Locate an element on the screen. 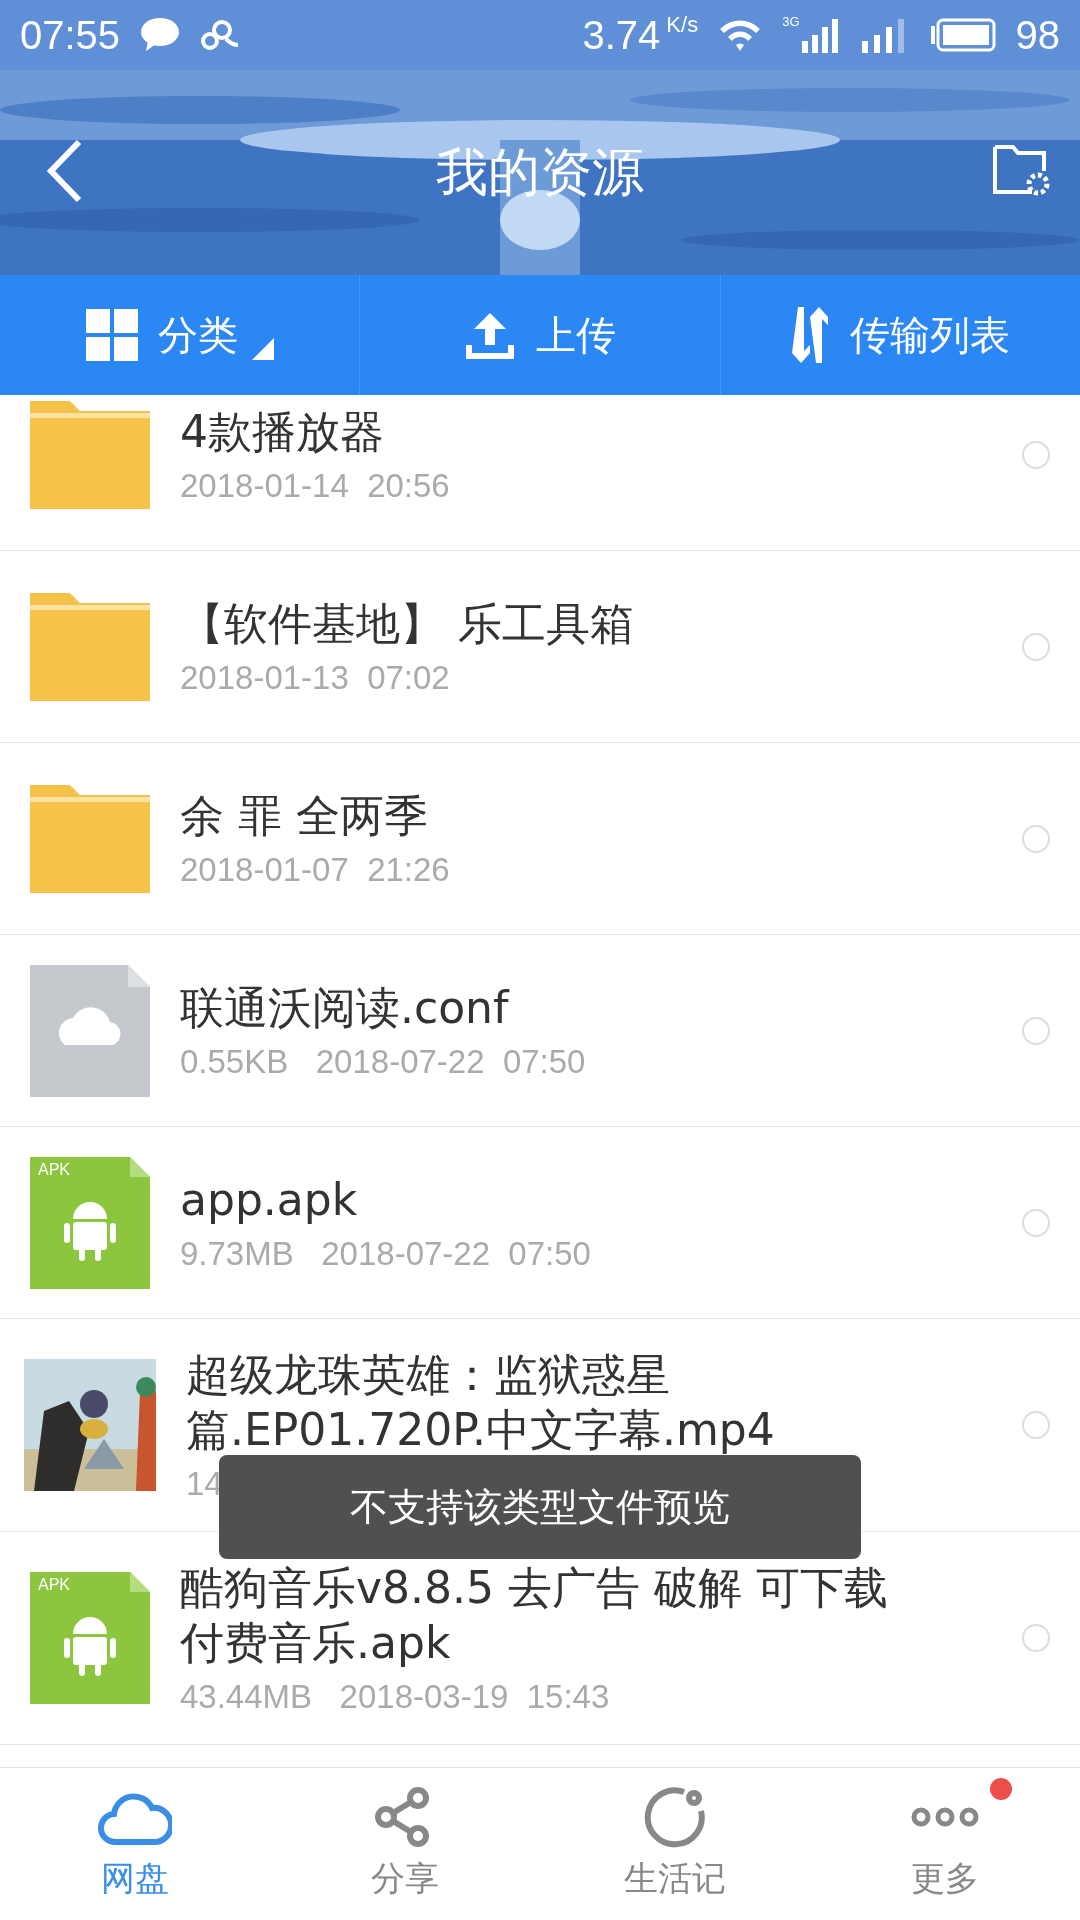  transfer-icon is located at coordinates (810, 335).